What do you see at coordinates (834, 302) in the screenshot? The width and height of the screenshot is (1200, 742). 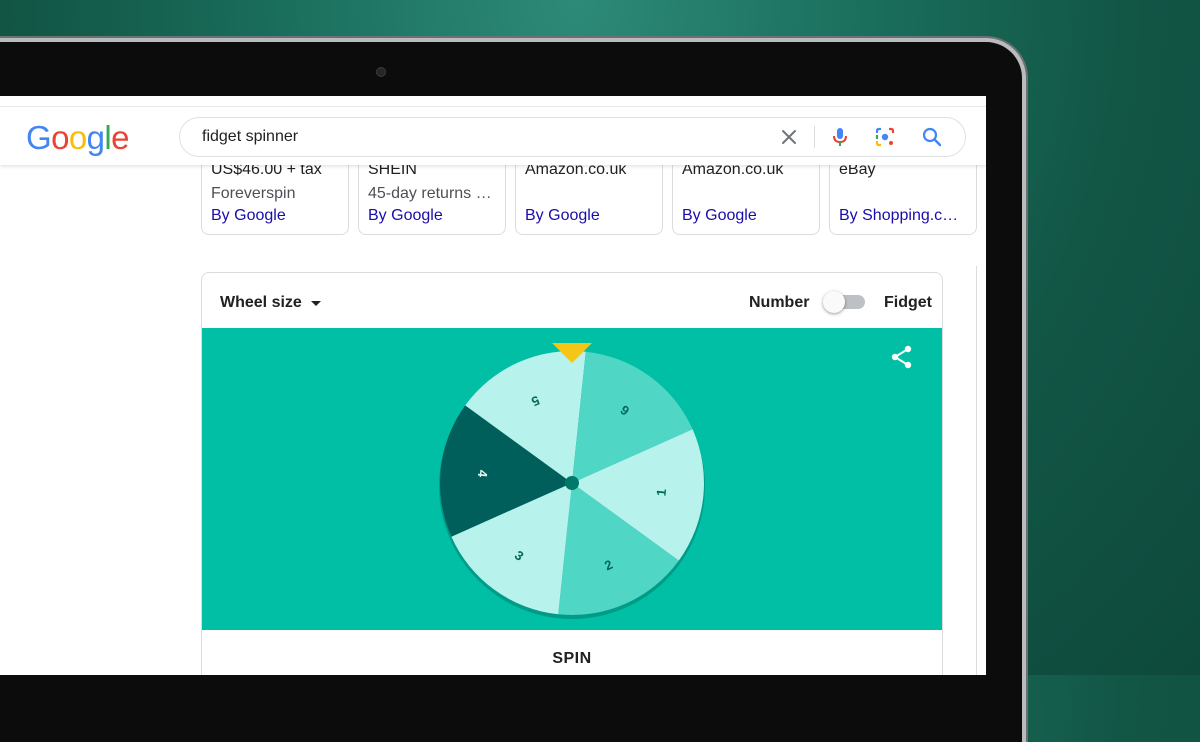 I see `toggle-knob` at bounding box center [834, 302].